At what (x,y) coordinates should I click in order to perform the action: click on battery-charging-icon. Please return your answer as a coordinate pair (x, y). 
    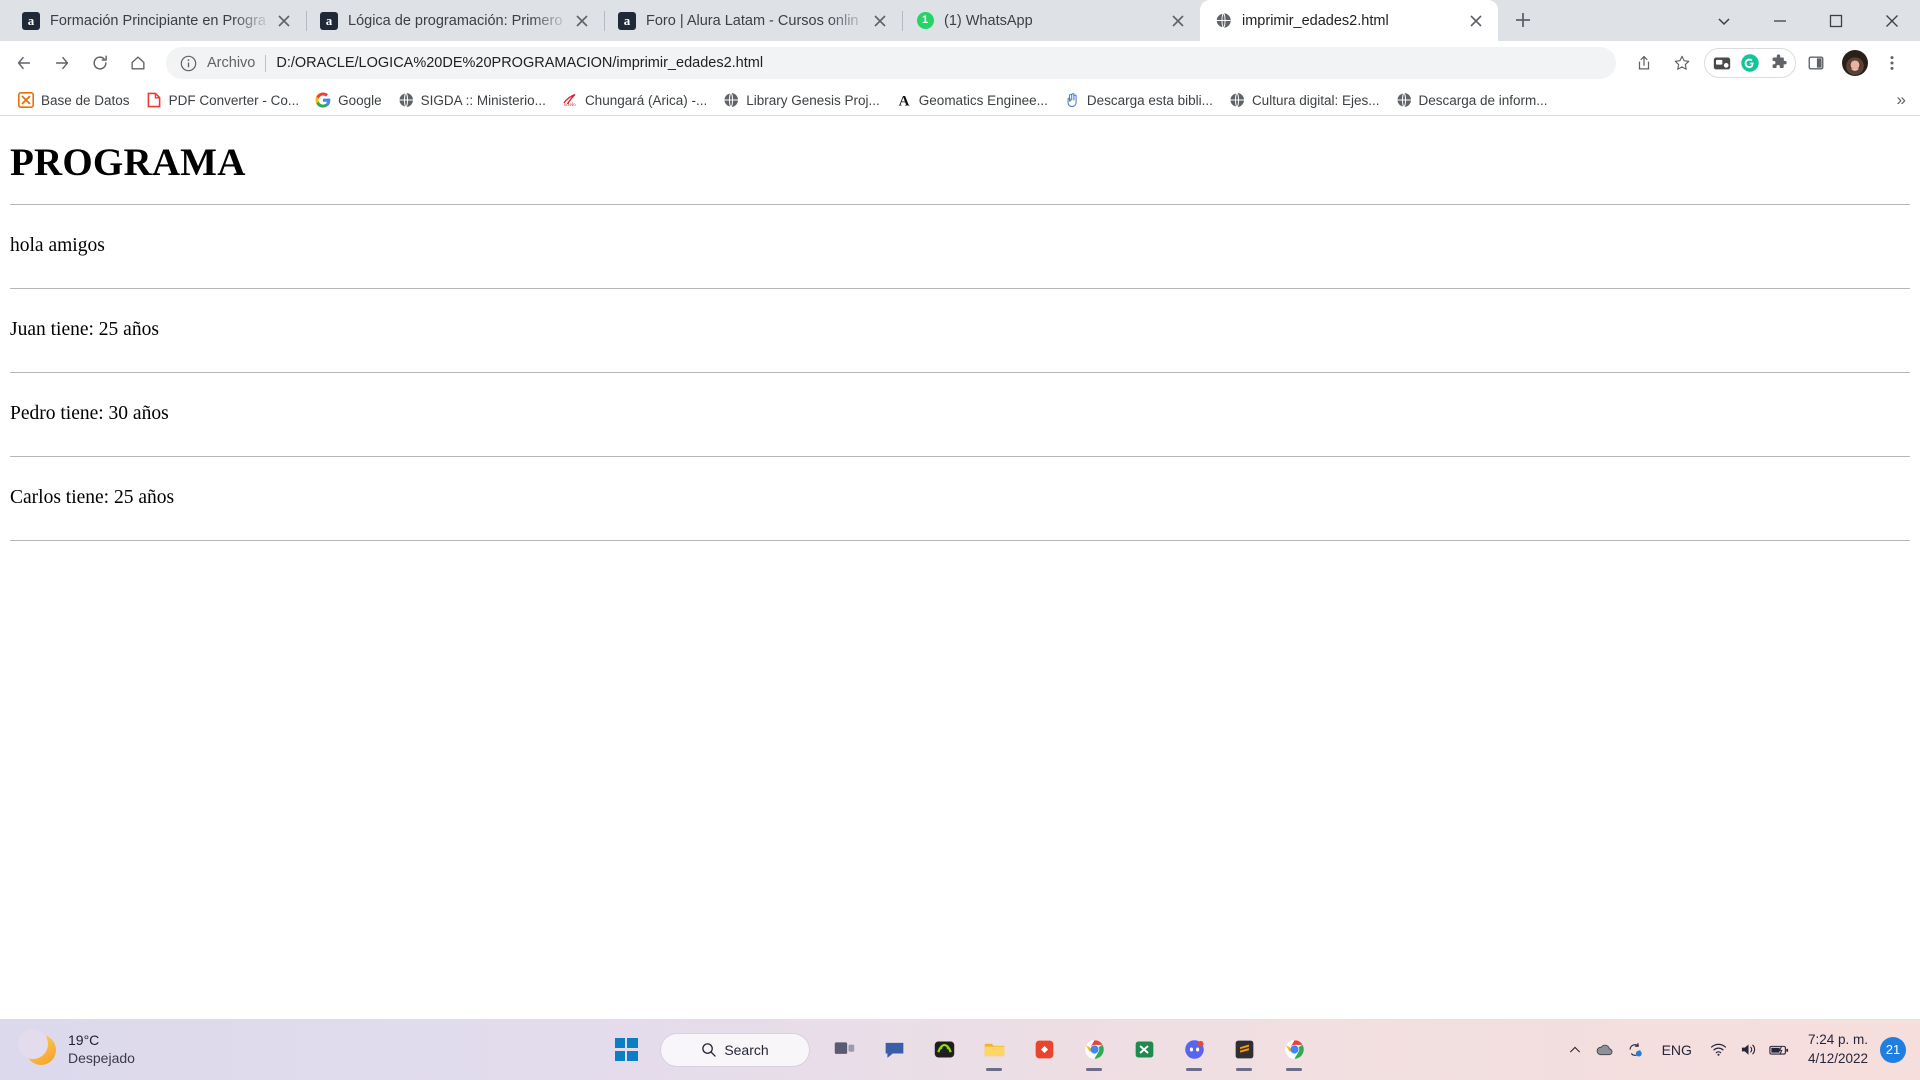
    Looking at the image, I should click on (1779, 1050).